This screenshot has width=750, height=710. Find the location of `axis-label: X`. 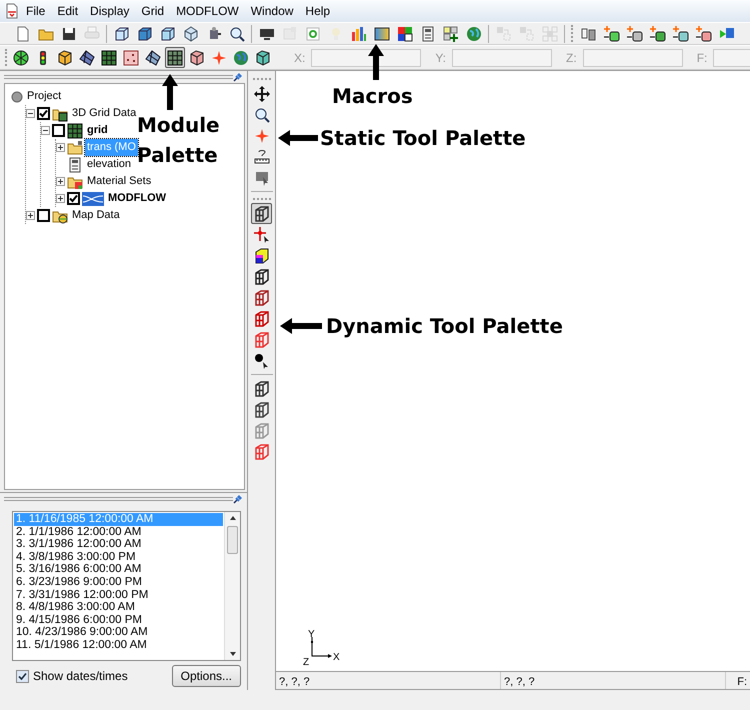

axis-label: X is located at coordinates (336, 657).